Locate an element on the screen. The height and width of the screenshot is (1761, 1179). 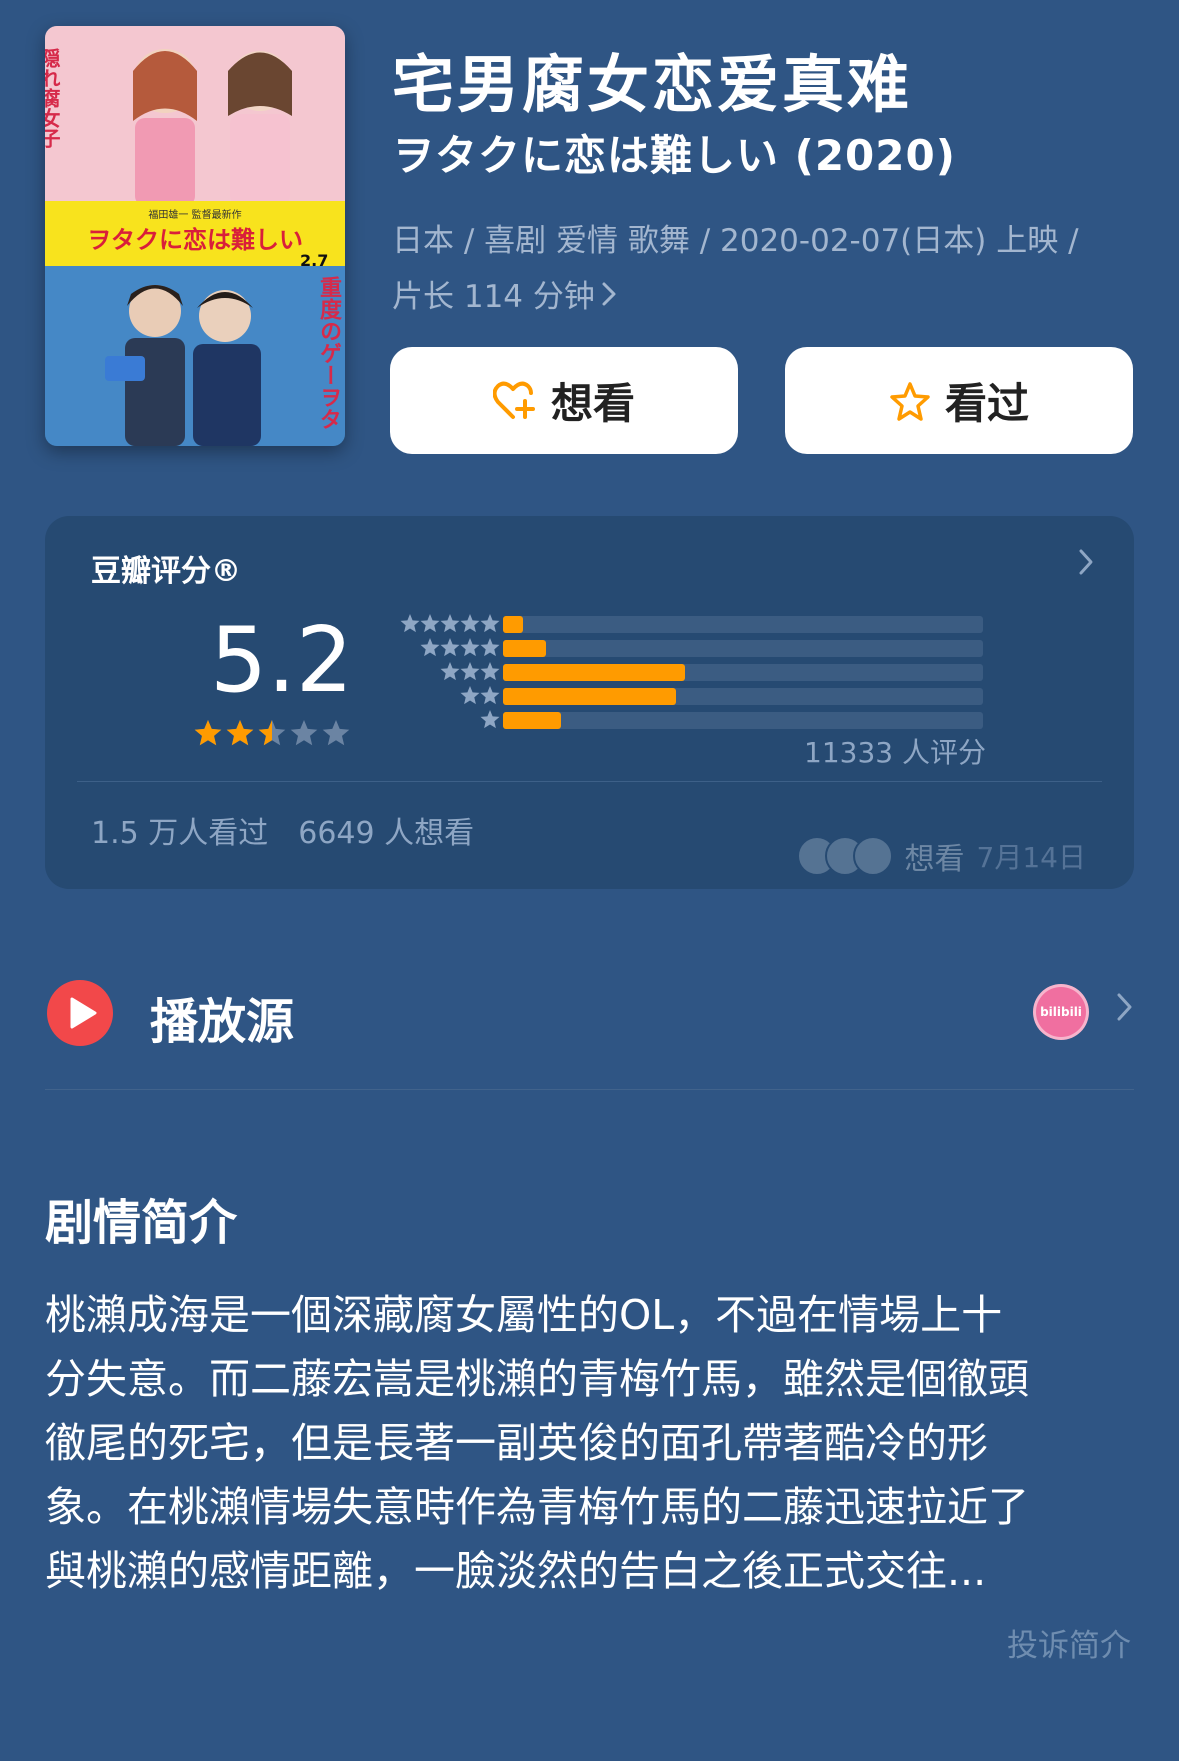
heart-plus-icon is located at coordinates (514, 401).